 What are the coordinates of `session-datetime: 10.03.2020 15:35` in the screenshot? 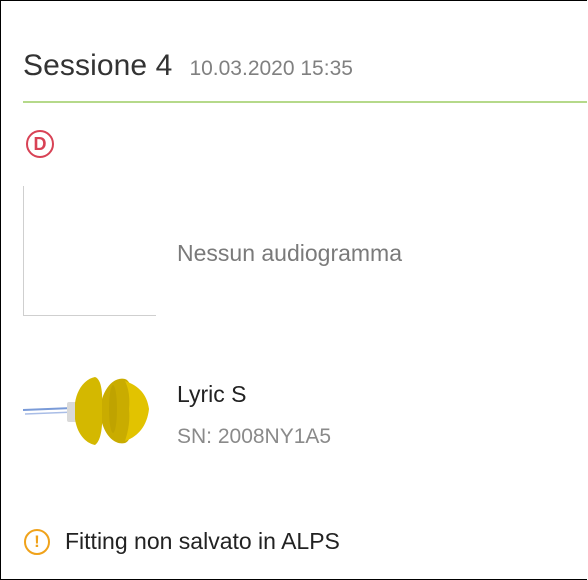 It's located at (271, 68).